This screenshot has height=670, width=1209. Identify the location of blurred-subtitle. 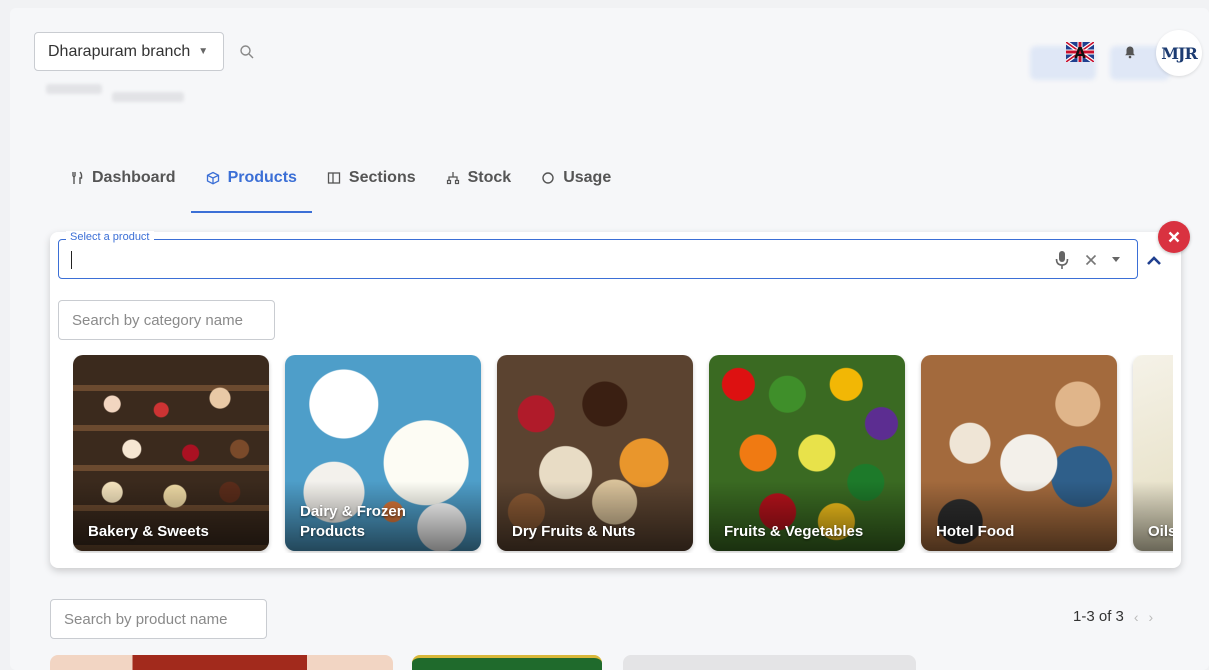
(74, 89).